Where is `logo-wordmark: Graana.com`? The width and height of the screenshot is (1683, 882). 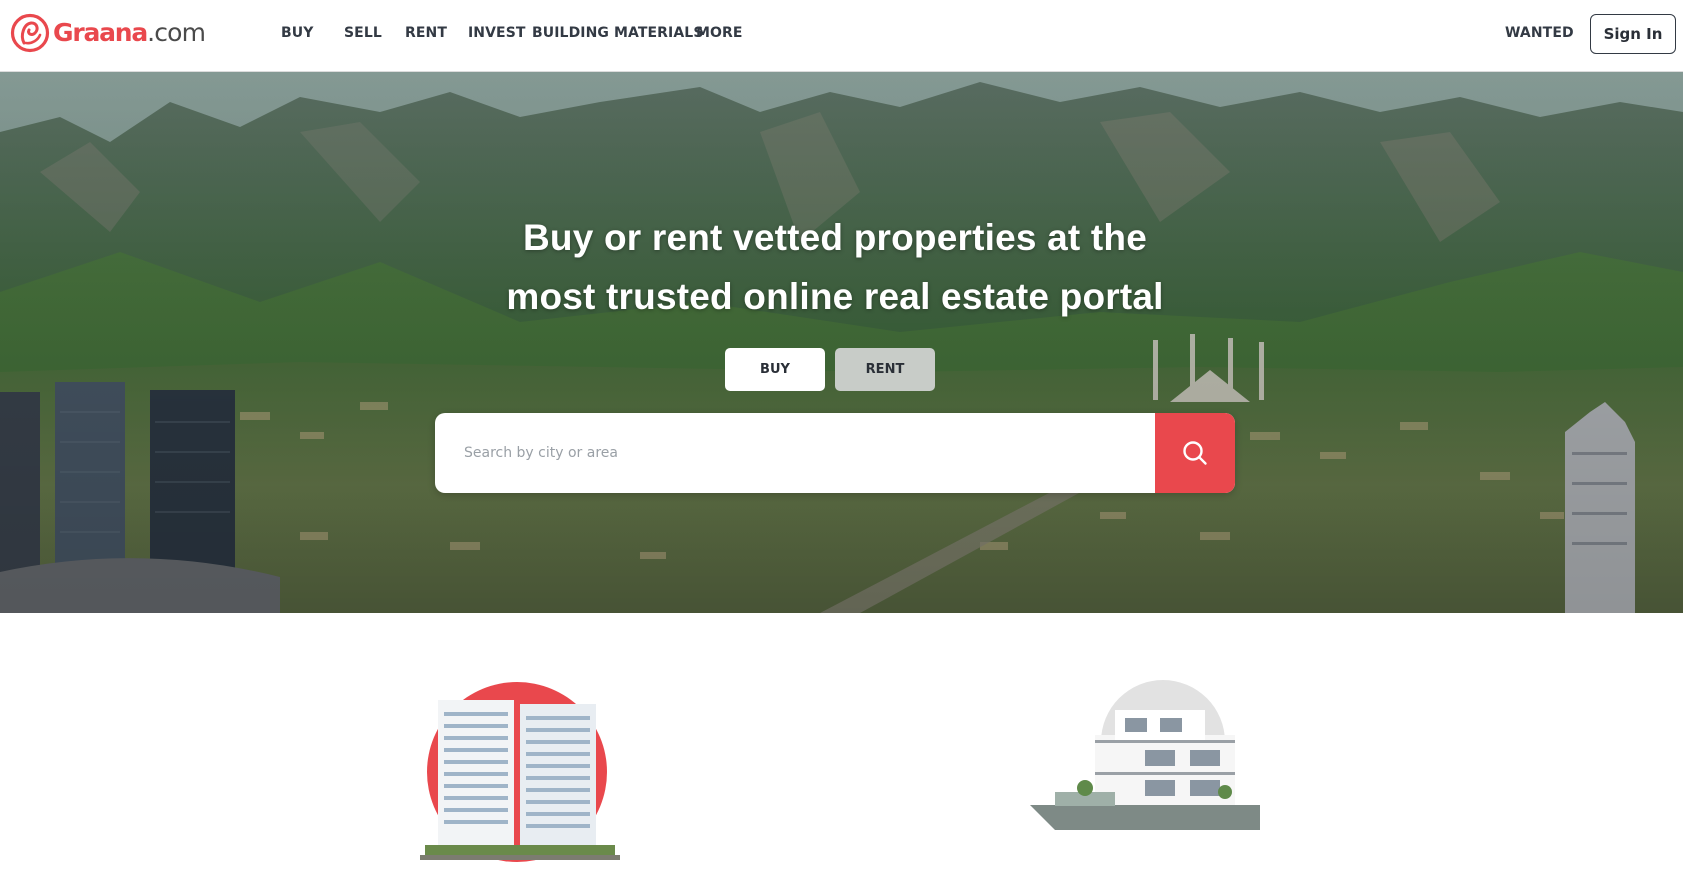 logo-wordmark: Graana.com is located at coordinates (129, 33).